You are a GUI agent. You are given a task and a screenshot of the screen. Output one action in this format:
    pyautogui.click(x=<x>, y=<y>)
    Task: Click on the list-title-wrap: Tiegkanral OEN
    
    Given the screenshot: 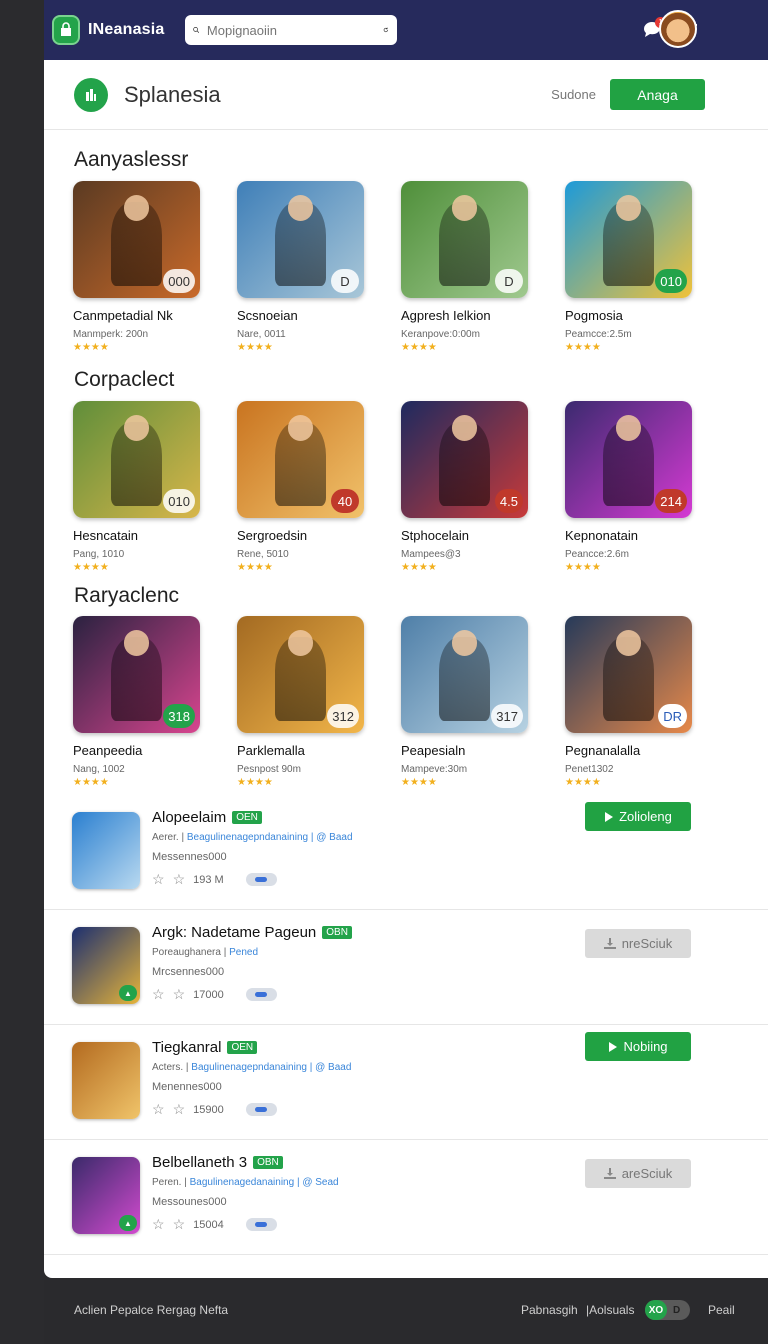 What is the action you would take?
    pyautogui.click(x=205, y=1047)
    